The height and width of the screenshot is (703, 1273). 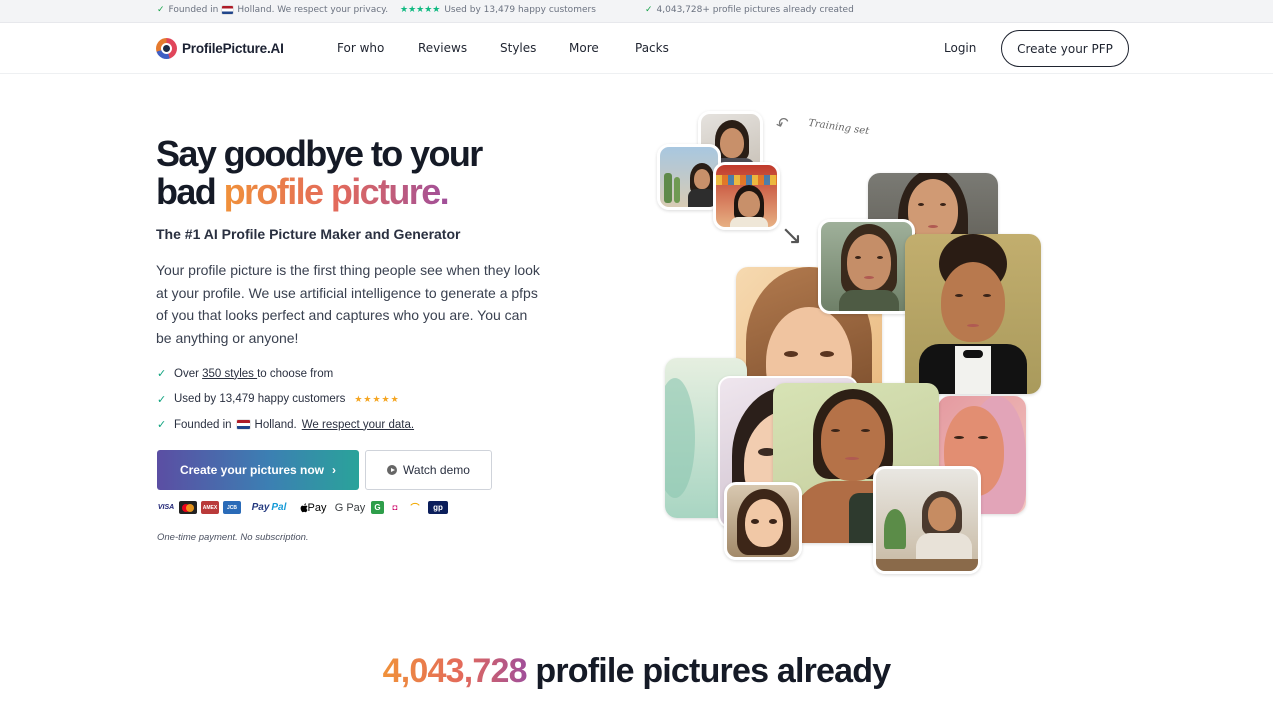 What do you see at coordinates (436, 470) in the screenshot?
I see `watch-demo-label: Watch demo` at bounding box center [436, 470].